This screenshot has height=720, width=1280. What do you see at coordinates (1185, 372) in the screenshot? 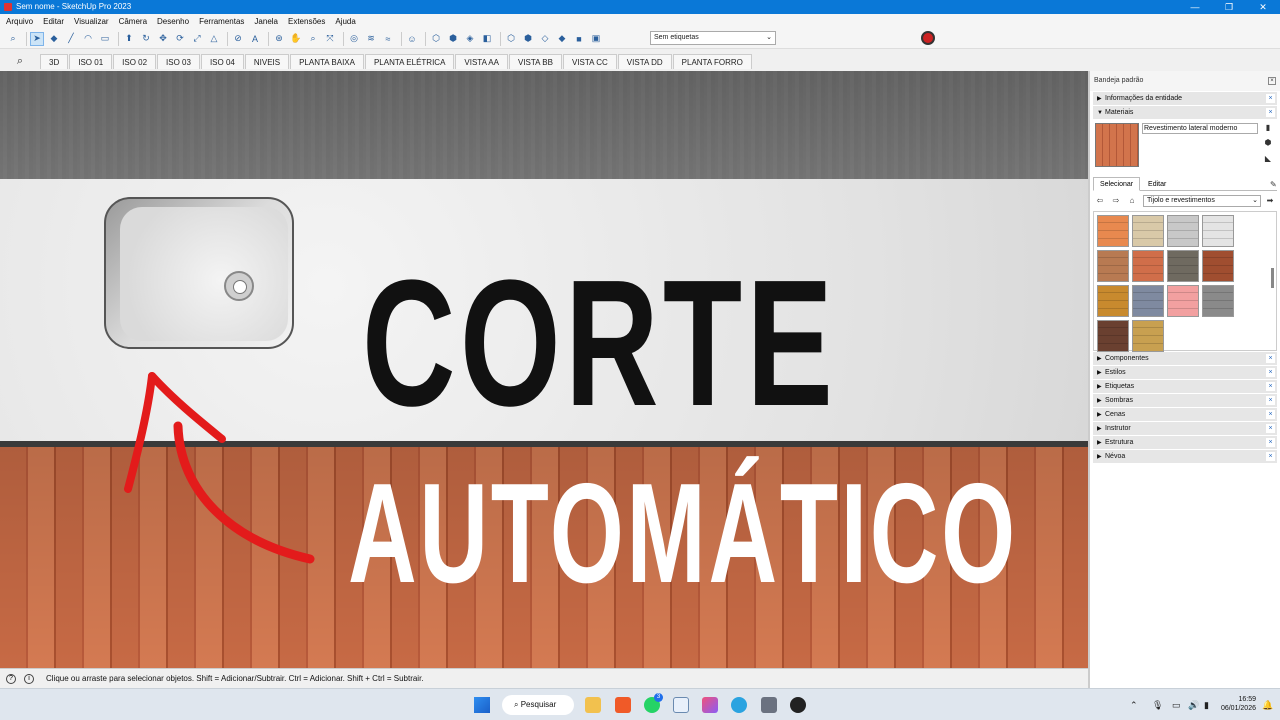
I see `section-estilos: ▶ Estilos ×` at bounding box center [1185, 372].